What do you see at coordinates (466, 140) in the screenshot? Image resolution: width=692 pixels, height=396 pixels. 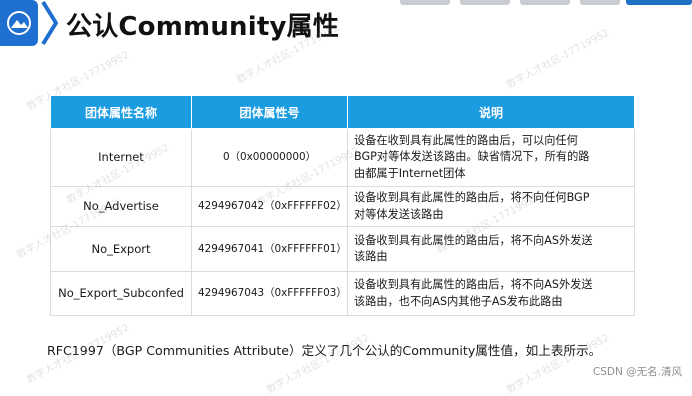 I see `description-line: 设备在收到具有此属性的路由后，可以向任何` at bounding box center [466, 140].